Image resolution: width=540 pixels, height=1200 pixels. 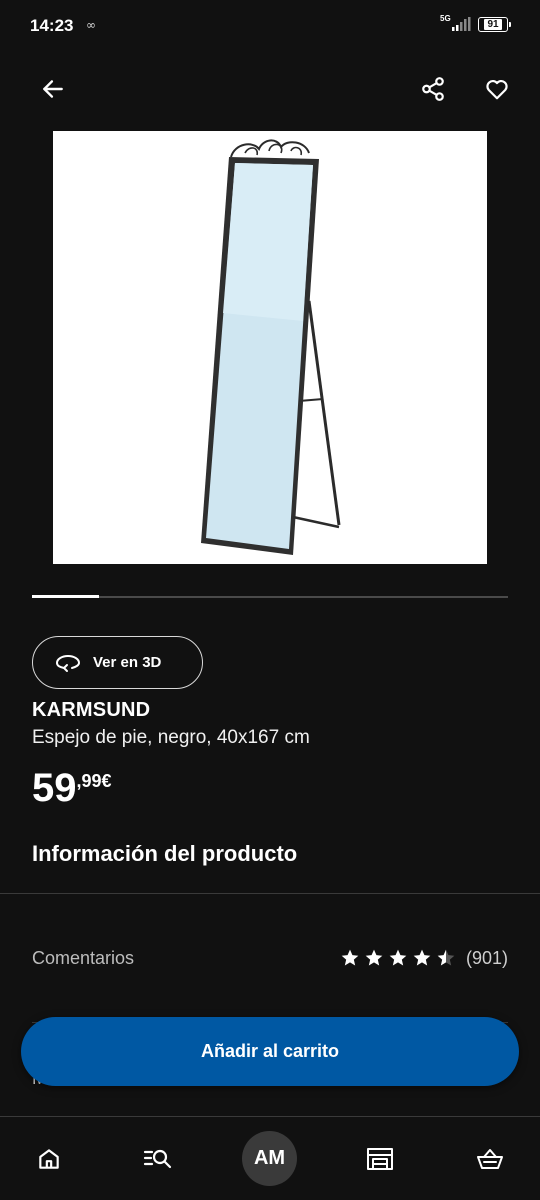 What do you see at coordinates (445, 18) in the screenshot?
I see `network-type: 5G` at bounding box center [445, 18].